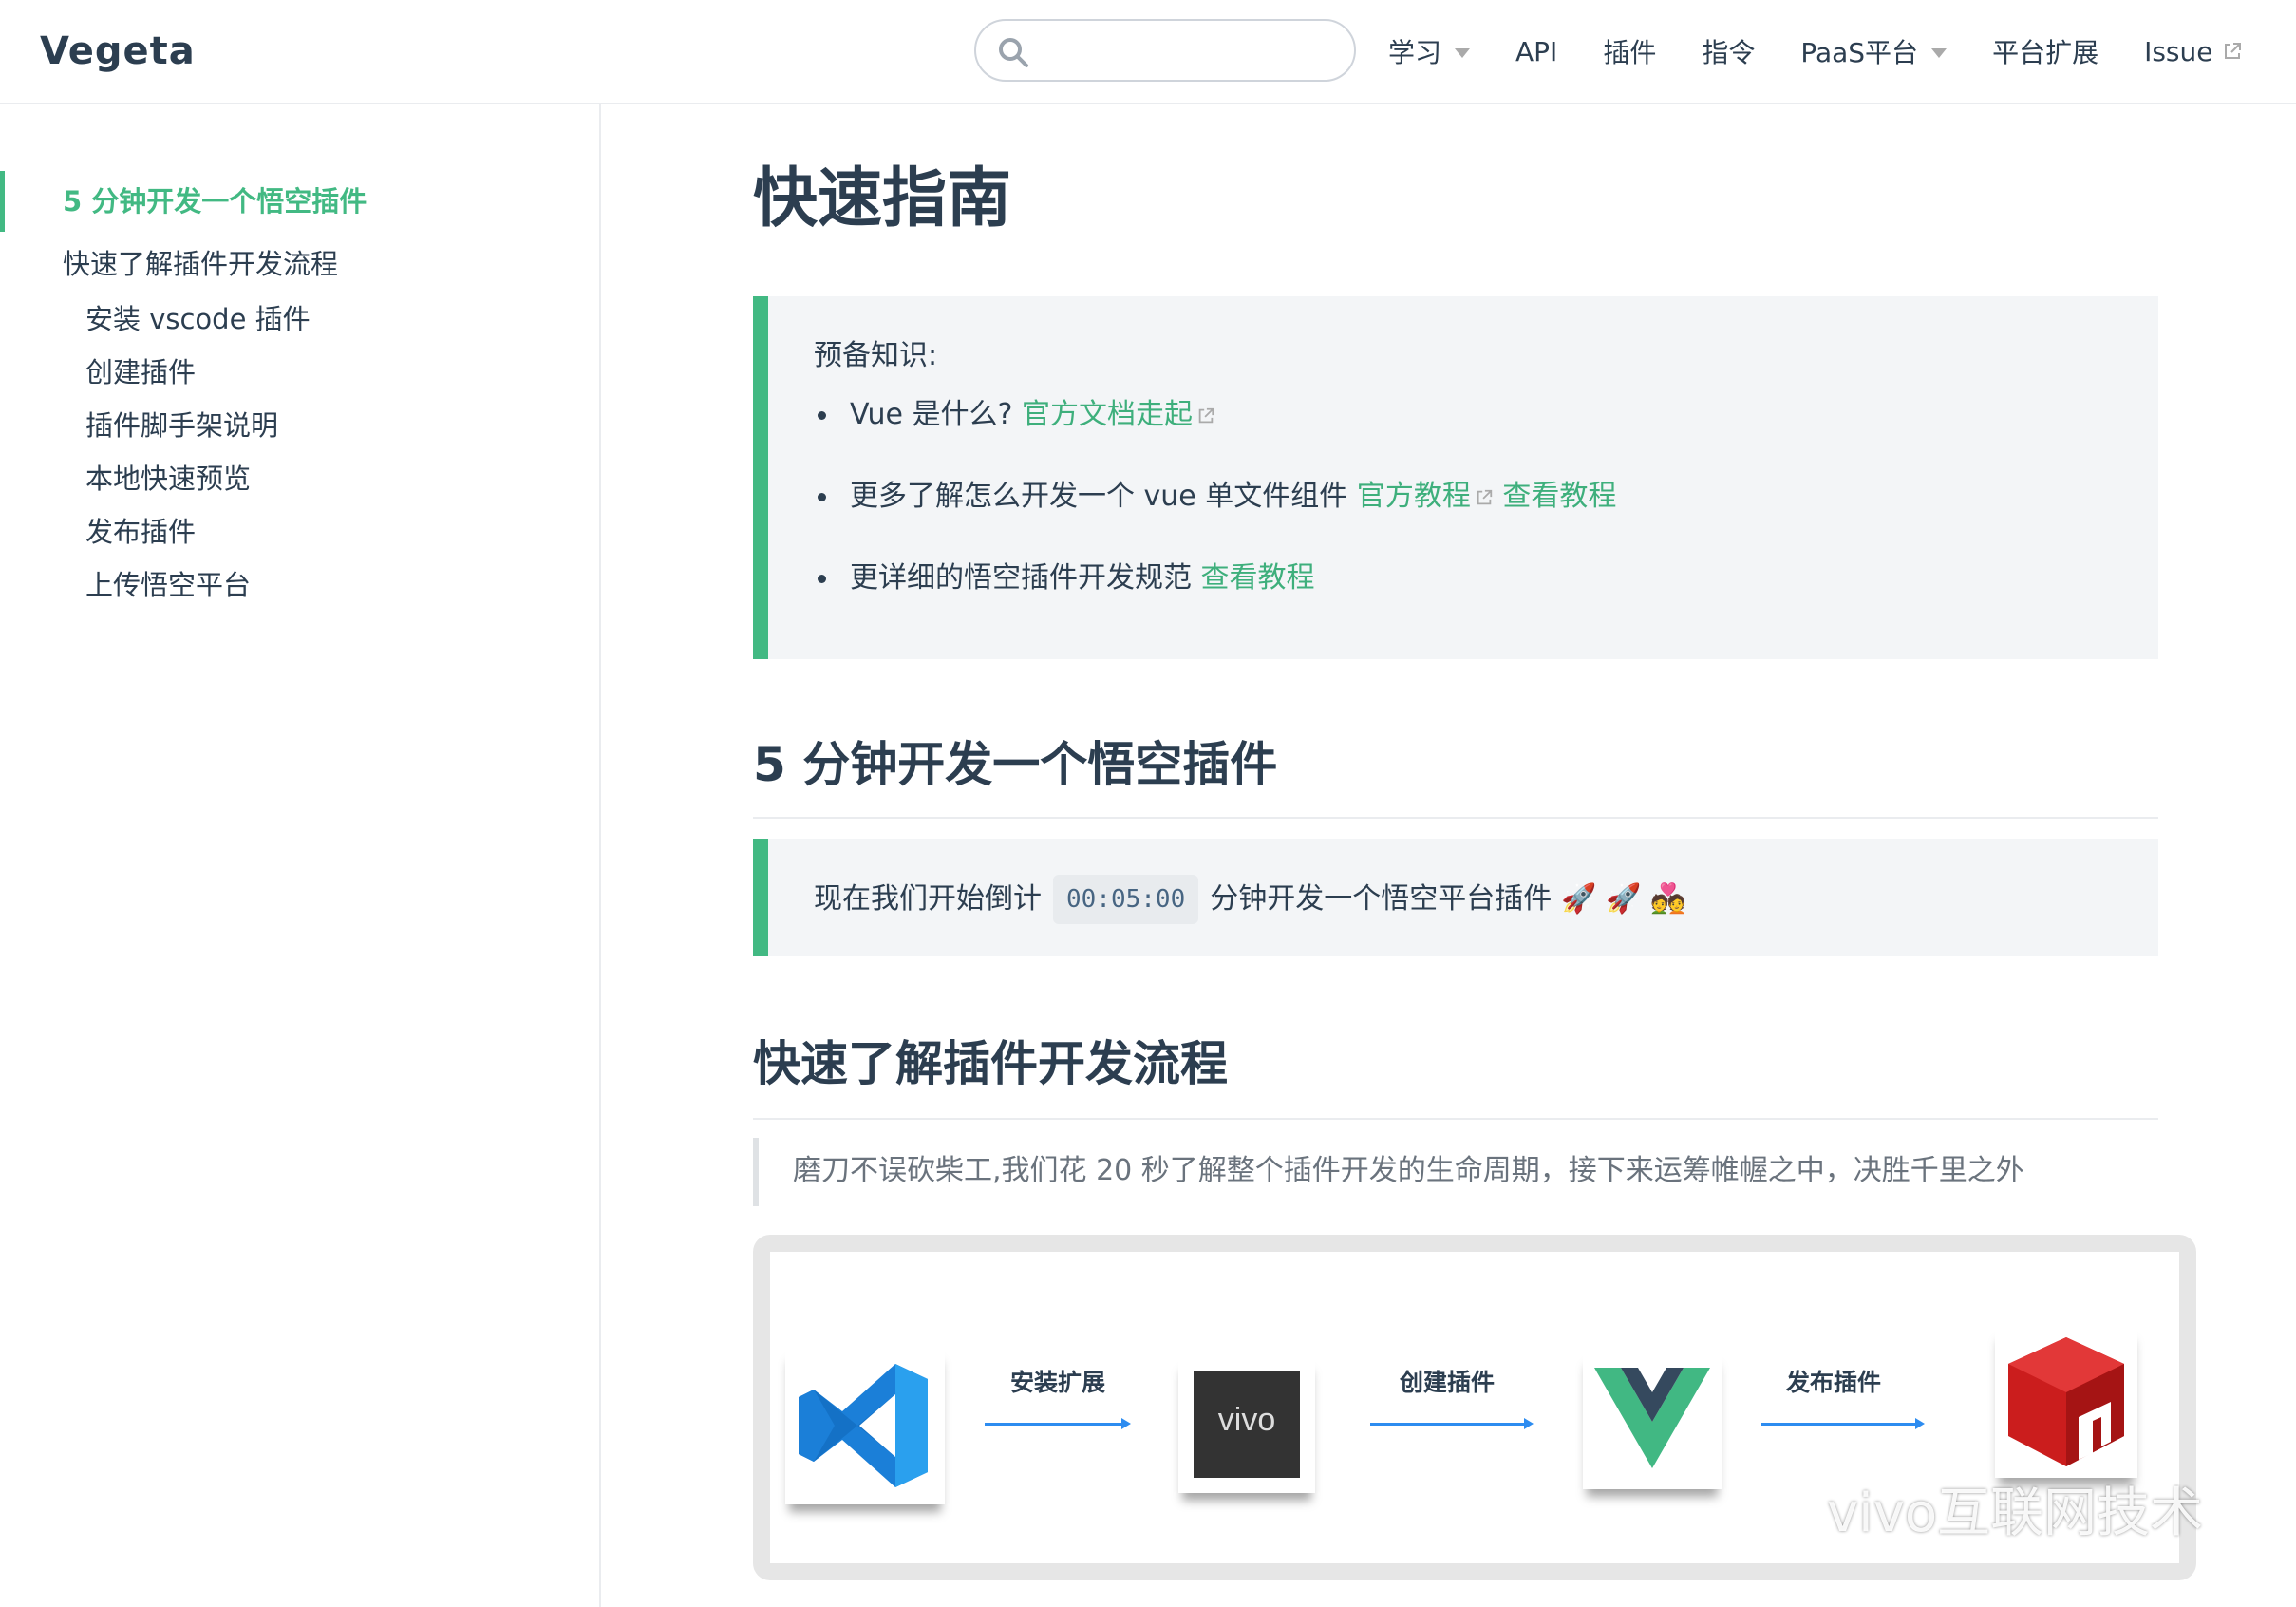 This screenshot has width=2296, height=1607. What do you see at coordinates (1559, 496) in the screenshot?
I see `view-tutorial-link: 查看教程` at bounding box center [1559, 496].